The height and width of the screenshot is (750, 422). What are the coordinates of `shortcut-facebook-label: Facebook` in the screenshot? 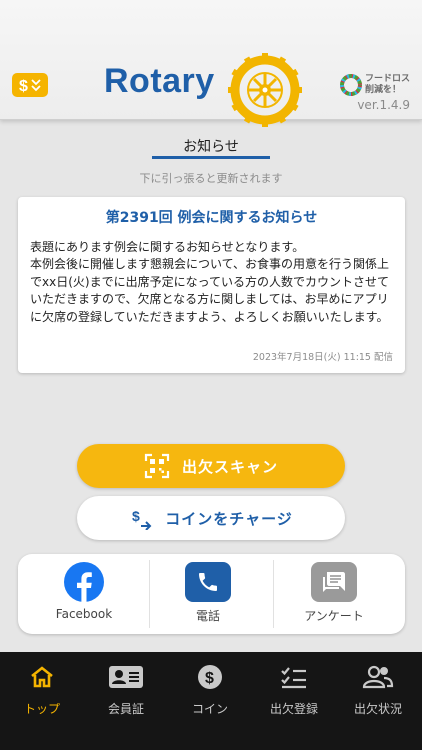 It's located at (84, 614).